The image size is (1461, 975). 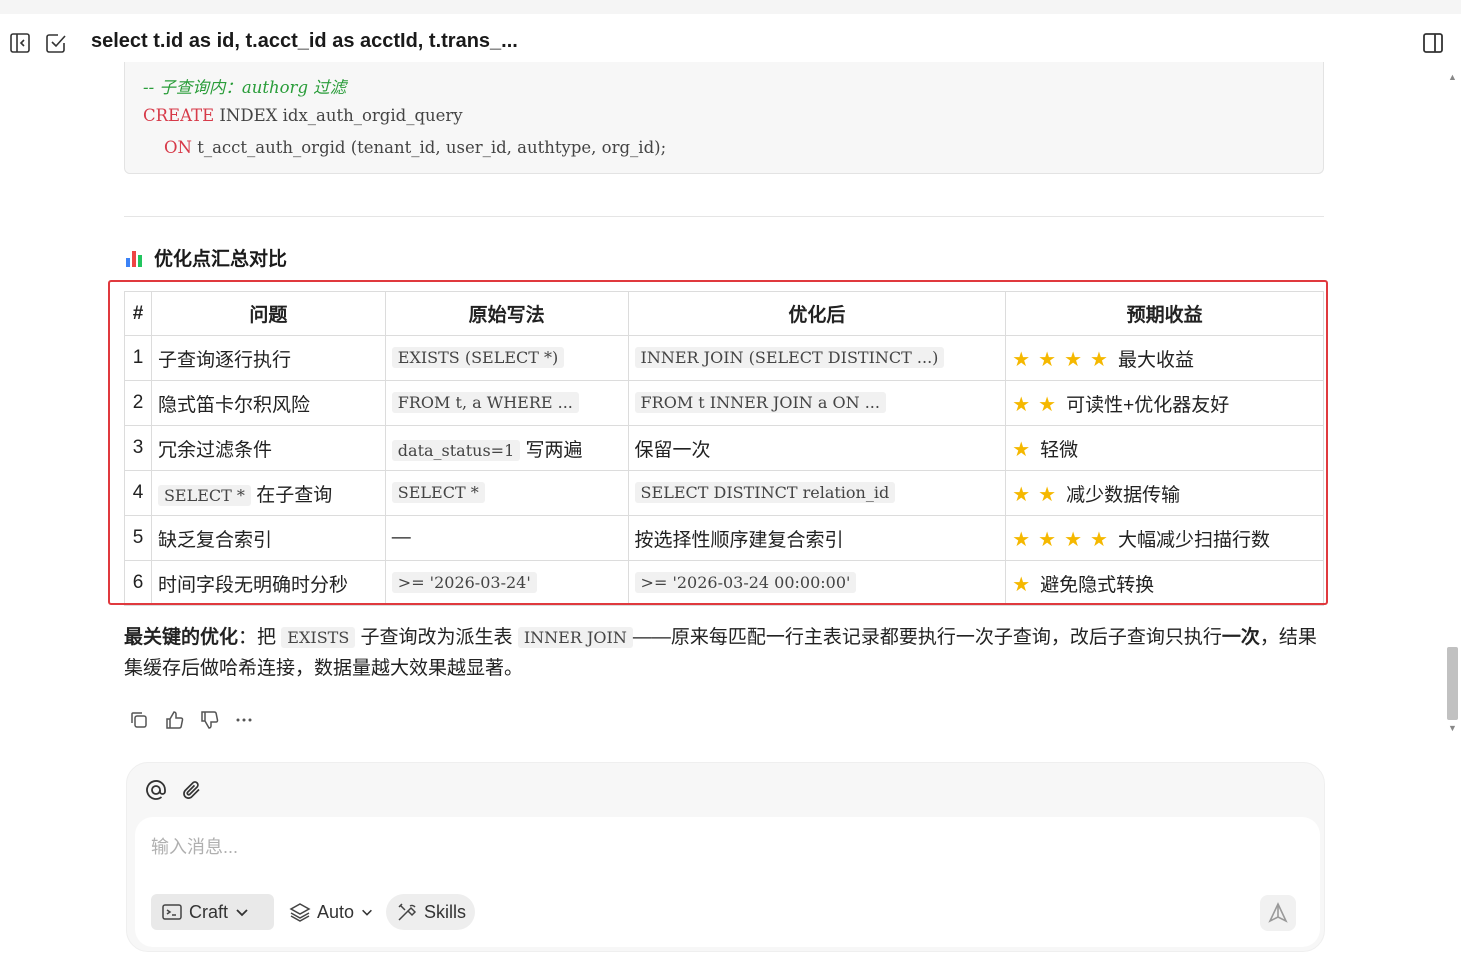 What do you see at coordinates (338, 115) in the screenshot?
I see `code-text: INDEX idx_auth_orgid_query` at bounding box center [338, 115].